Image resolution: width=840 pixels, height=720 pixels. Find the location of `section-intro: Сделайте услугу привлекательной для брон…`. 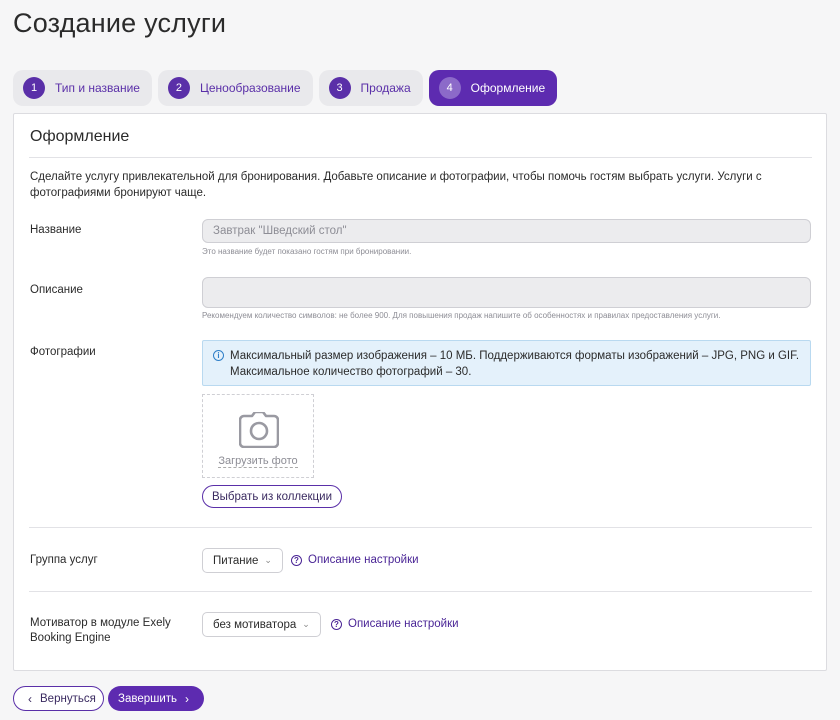

section-intro: Сделайте услугу привлекательной для брон… is located at coordinates (396, 185).